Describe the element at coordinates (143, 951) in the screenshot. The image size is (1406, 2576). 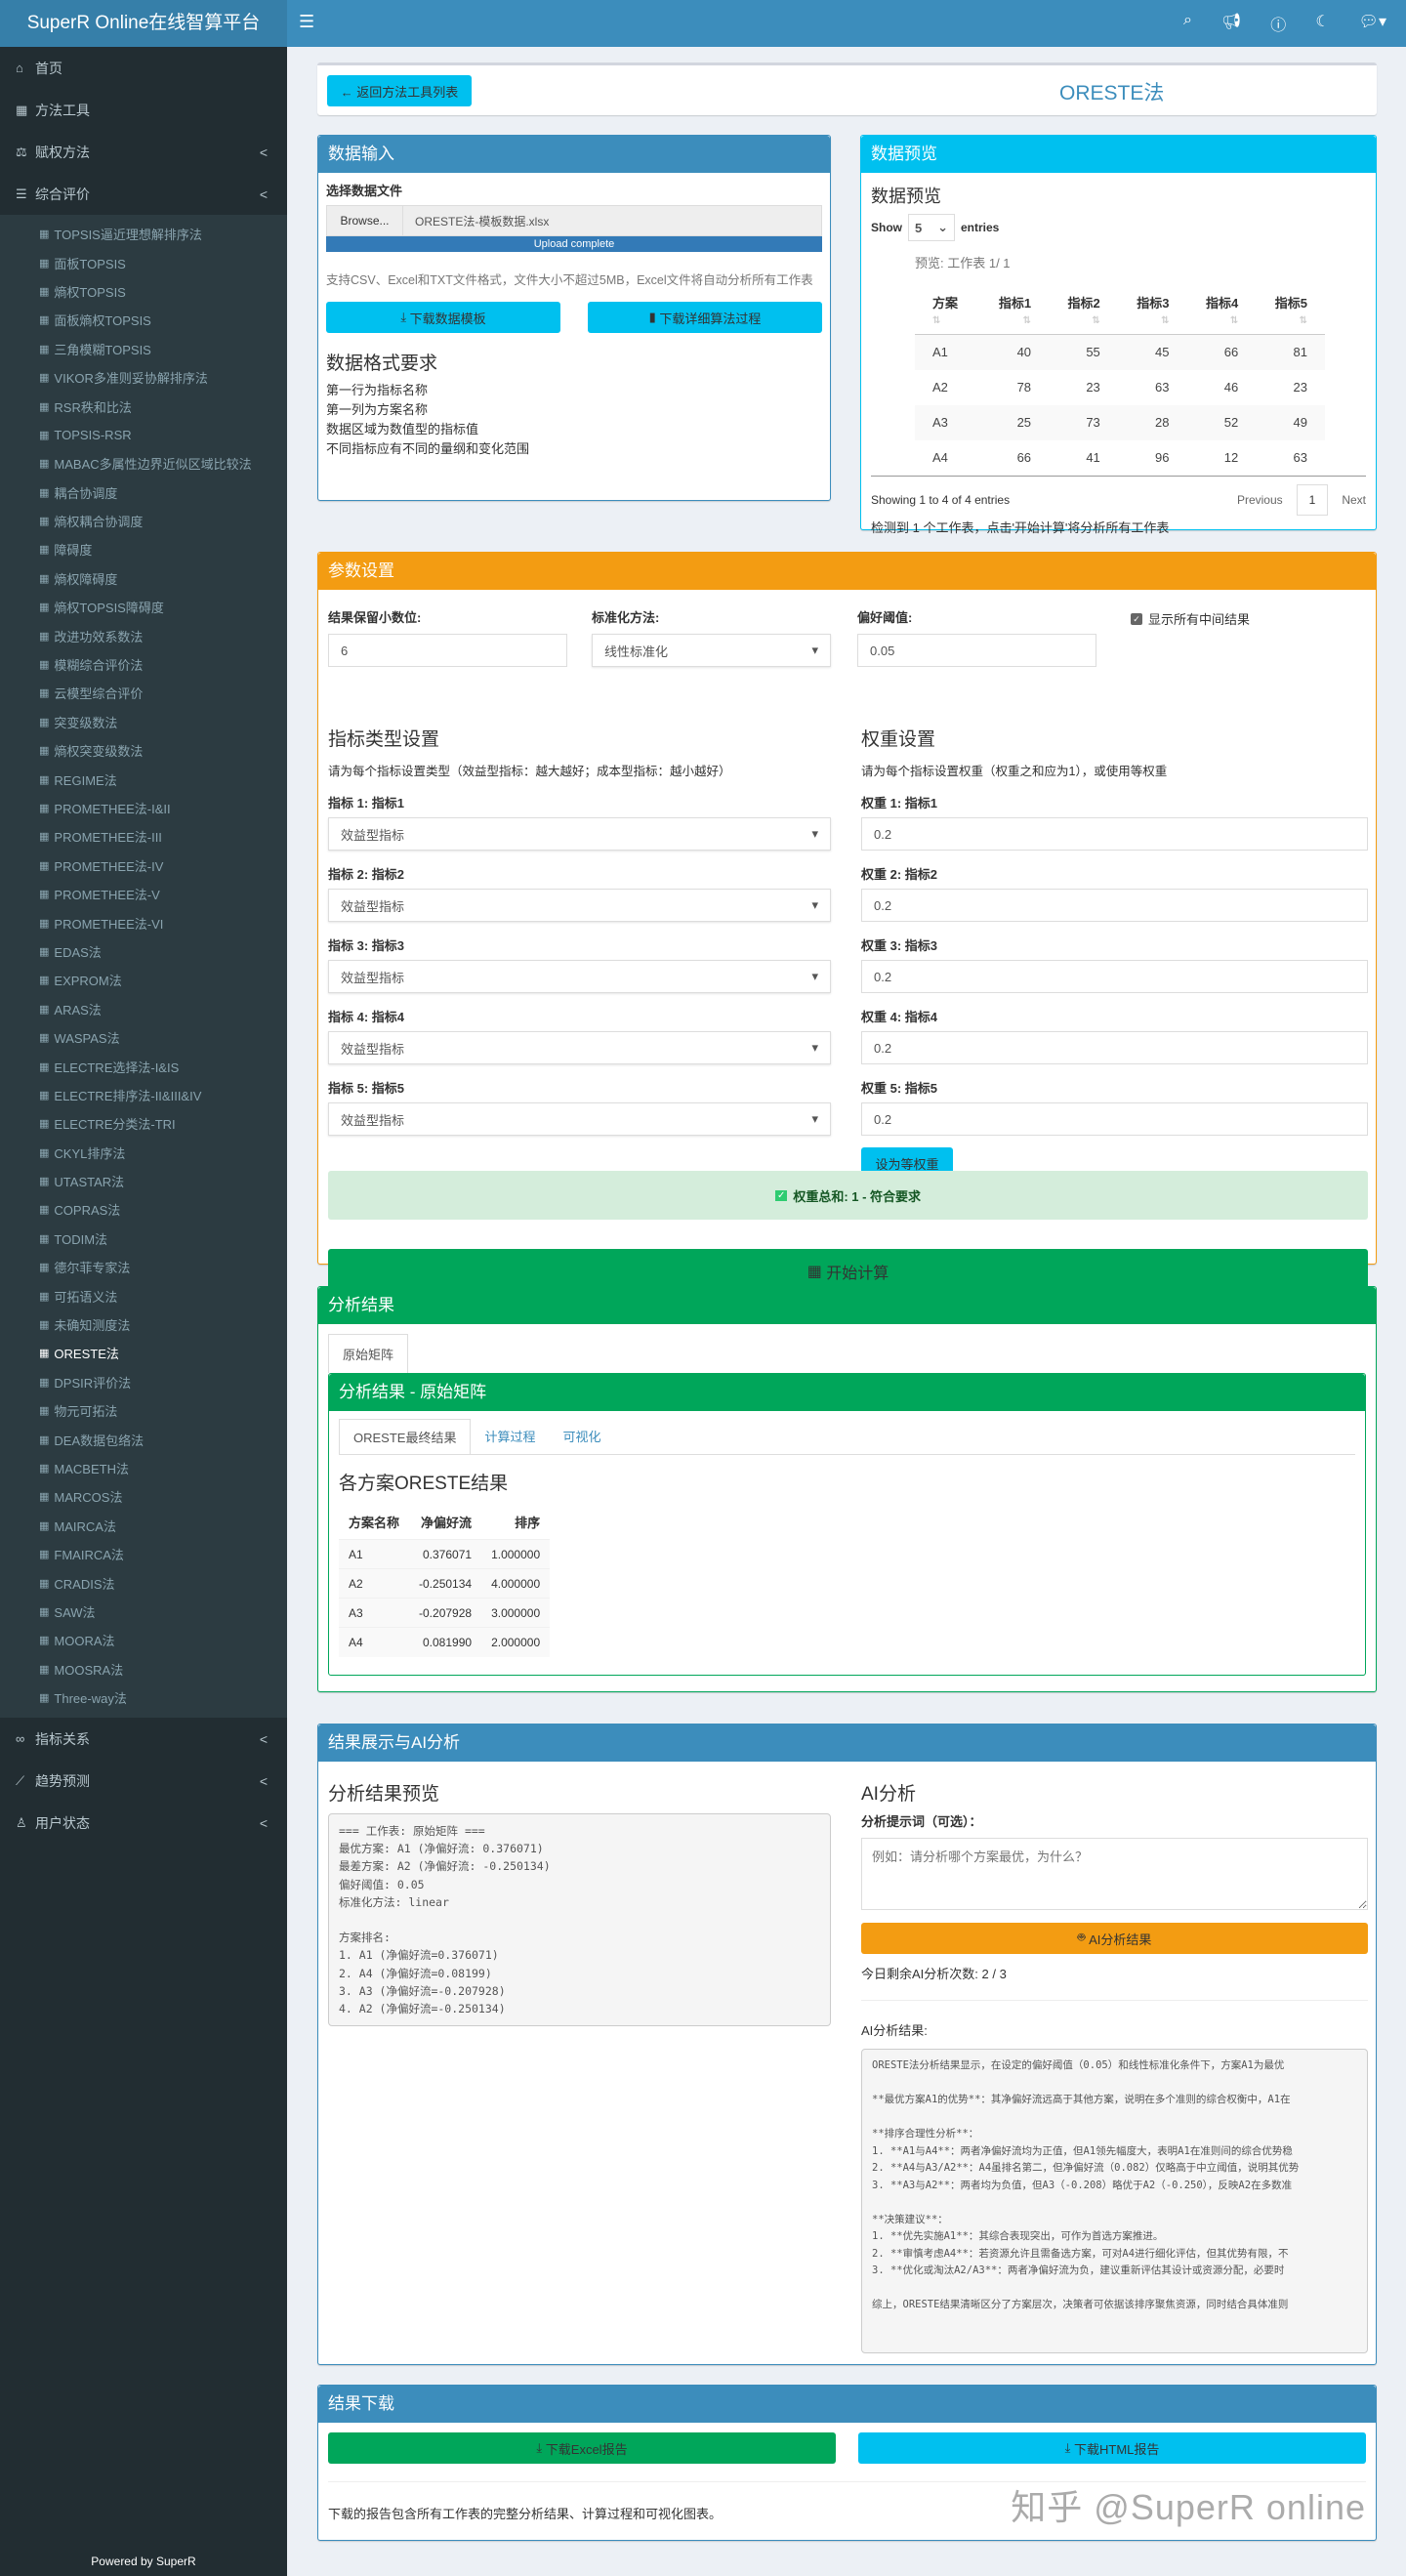
I see `sidebar-subitem: ▦ EDAS法` at that location.